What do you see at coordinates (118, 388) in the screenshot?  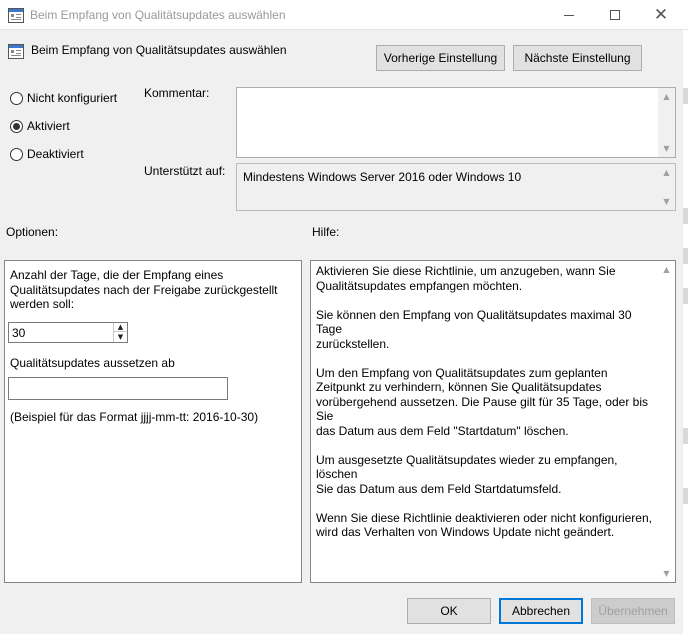 I see `pause-date-input` at bounding box center [118, 388].